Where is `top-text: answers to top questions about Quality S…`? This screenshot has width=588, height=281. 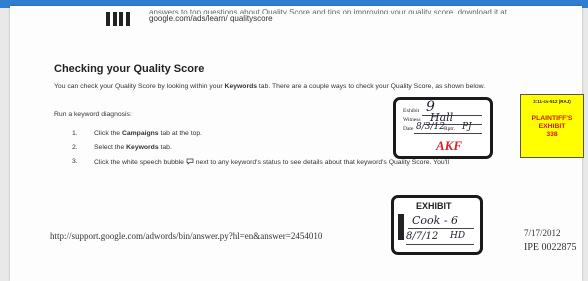 top-text: answers to top questions about Quality S… is located at coordinates (359, 16).